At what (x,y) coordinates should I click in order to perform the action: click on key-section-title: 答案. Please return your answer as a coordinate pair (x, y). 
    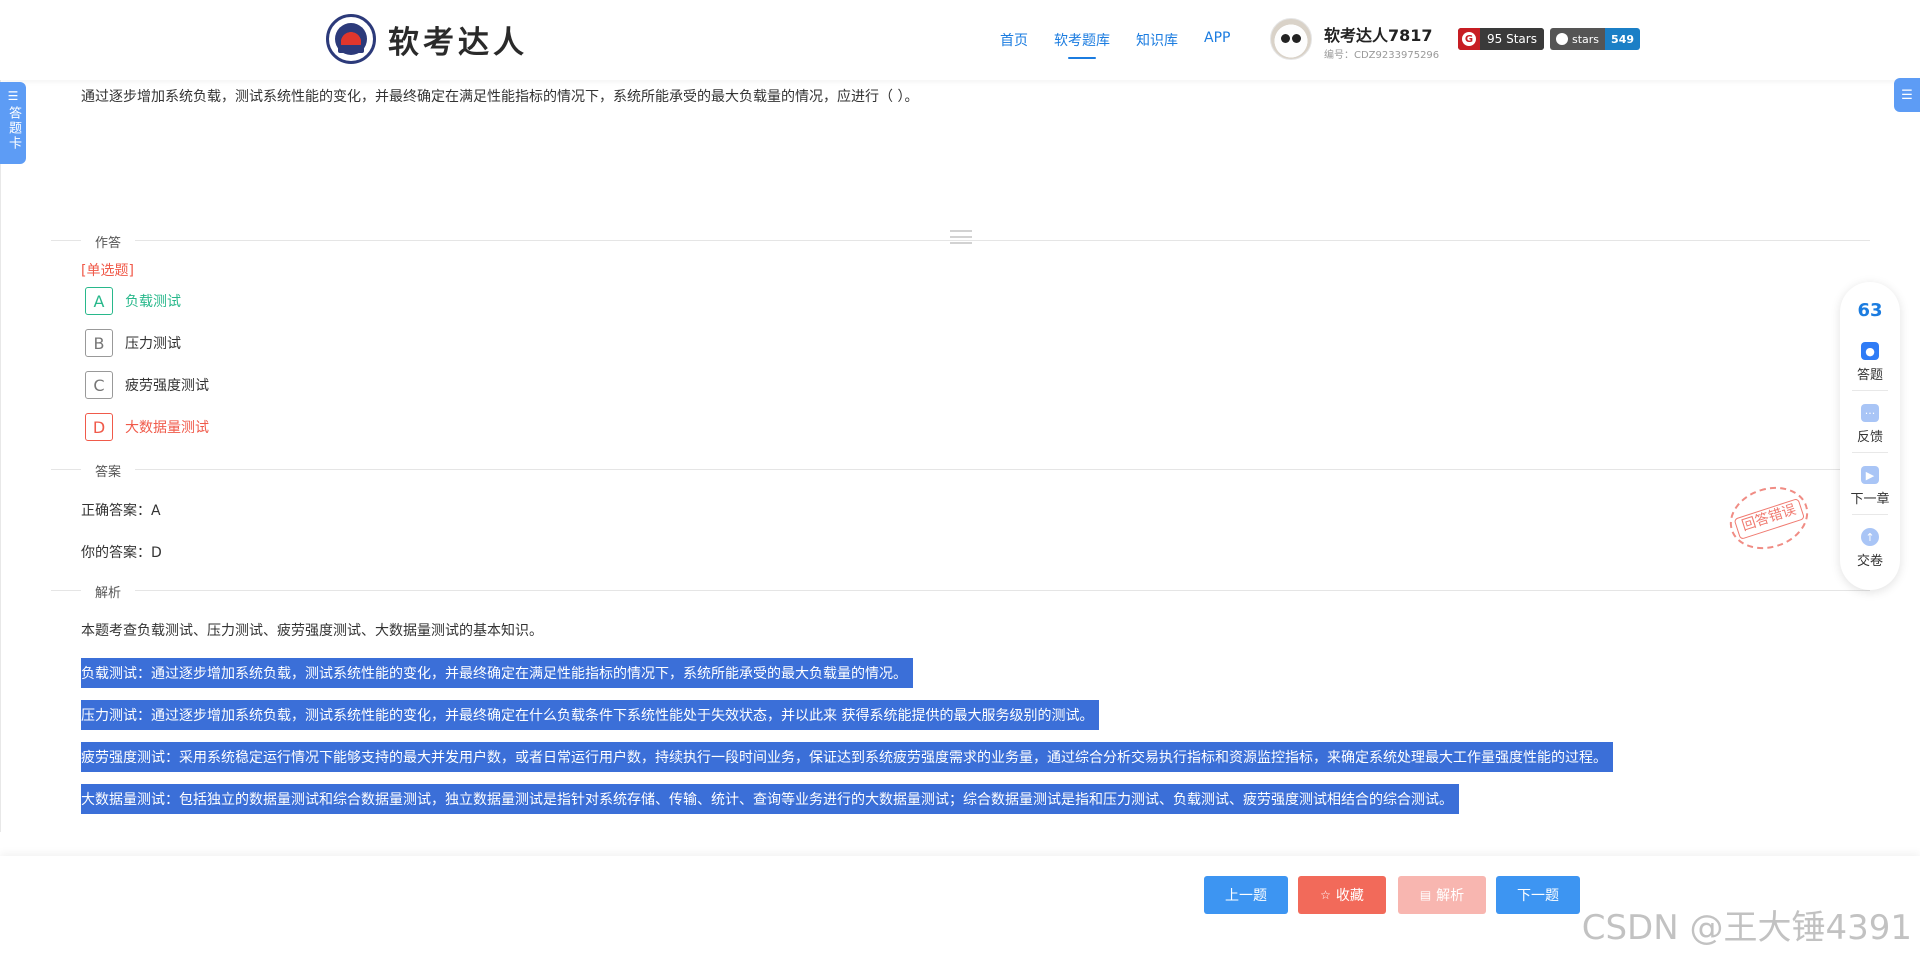
    Looking at the image, I should click on (108, 470).